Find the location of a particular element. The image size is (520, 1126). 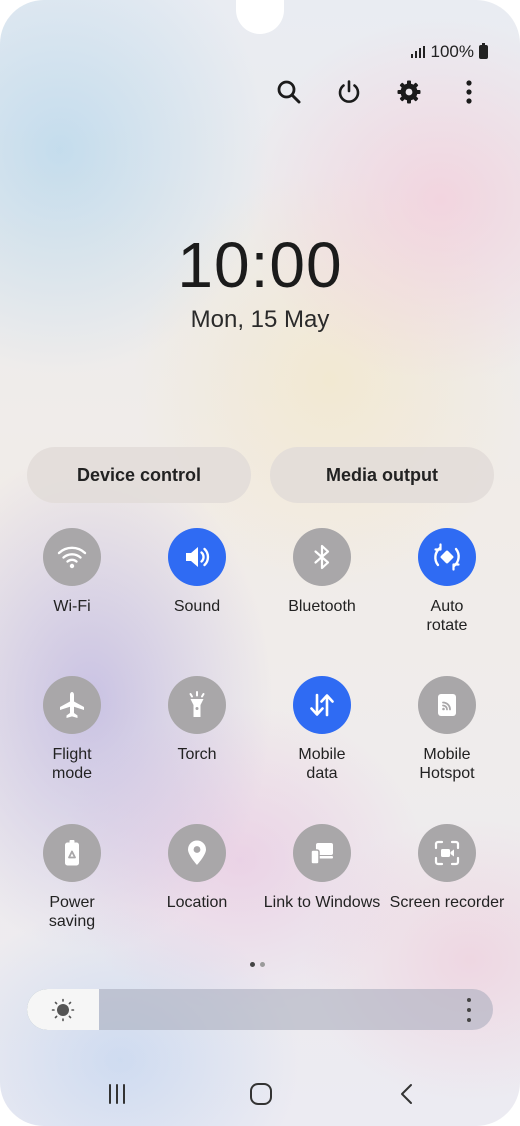

page-dot-active is located at coordinates (252, 964).